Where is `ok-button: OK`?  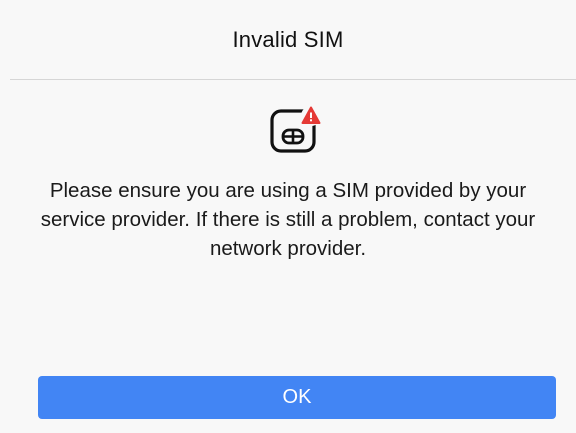
ok-button: OK is located at coordinates (297, 397).